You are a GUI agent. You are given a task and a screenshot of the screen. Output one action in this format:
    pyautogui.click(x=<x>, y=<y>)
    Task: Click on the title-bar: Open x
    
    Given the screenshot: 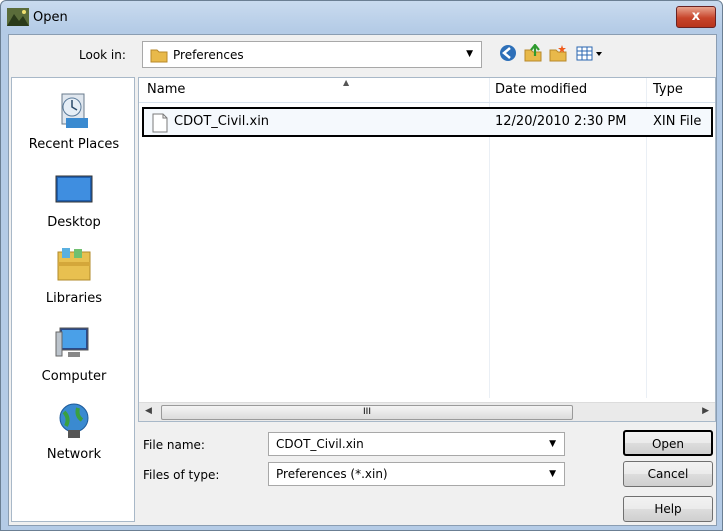 What is the action you would take?
    pyautogui.click(x=361, y=18)
    